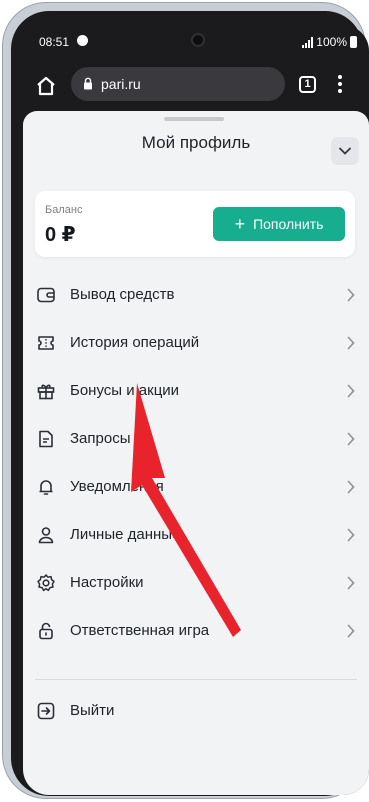 This screenshot has height=802, width=369. Describe the element at coordinates (196, 142) in the screenshot. I see `page-title: Мой профиль` at that location.